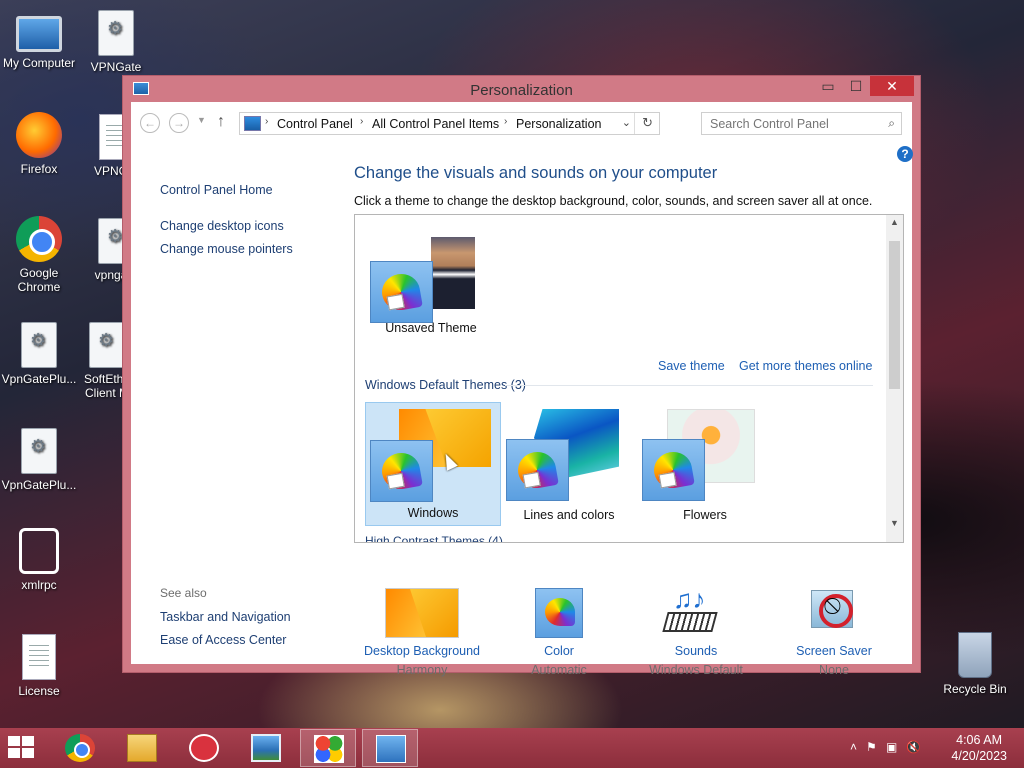 This screenshot has width=1024, height=768. I want to click on help-icon: ?, so click(905, 154).